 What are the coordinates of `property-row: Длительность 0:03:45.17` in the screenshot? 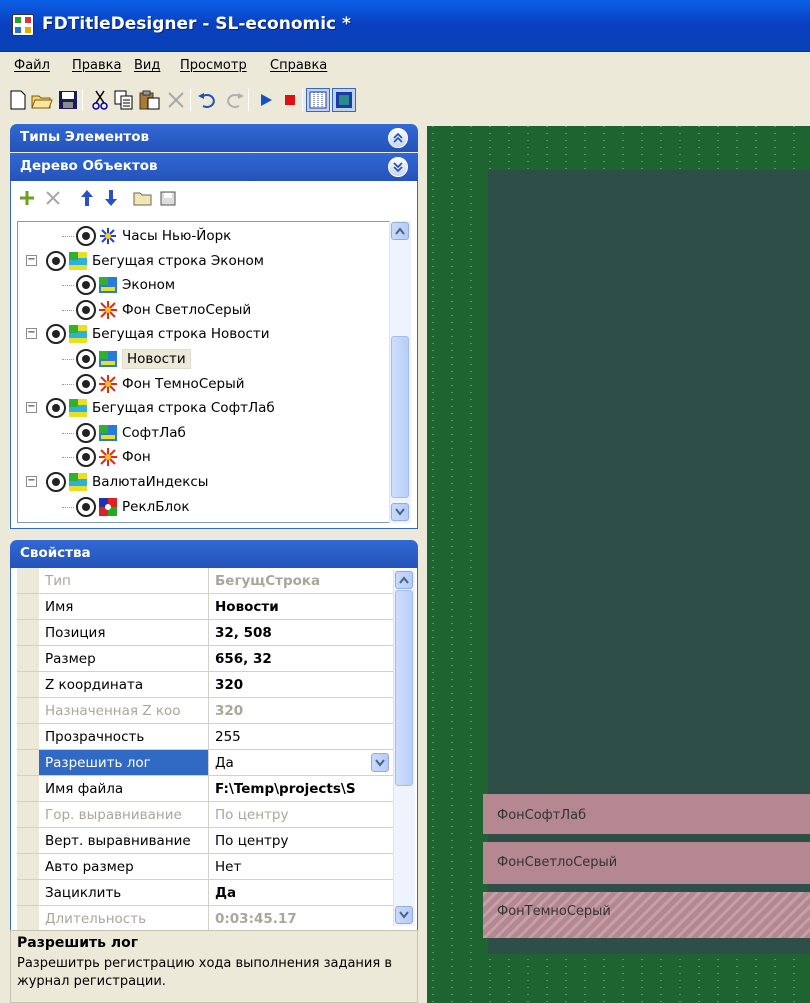 It's located at (205, 918).